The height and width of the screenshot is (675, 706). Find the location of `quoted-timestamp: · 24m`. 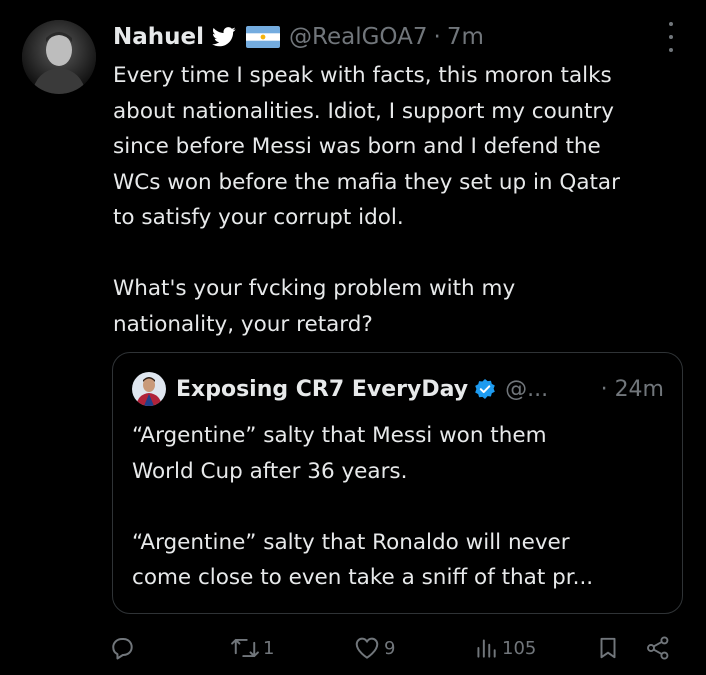

quoted-timestamp: · 24m is located at coordinates (632, 389).